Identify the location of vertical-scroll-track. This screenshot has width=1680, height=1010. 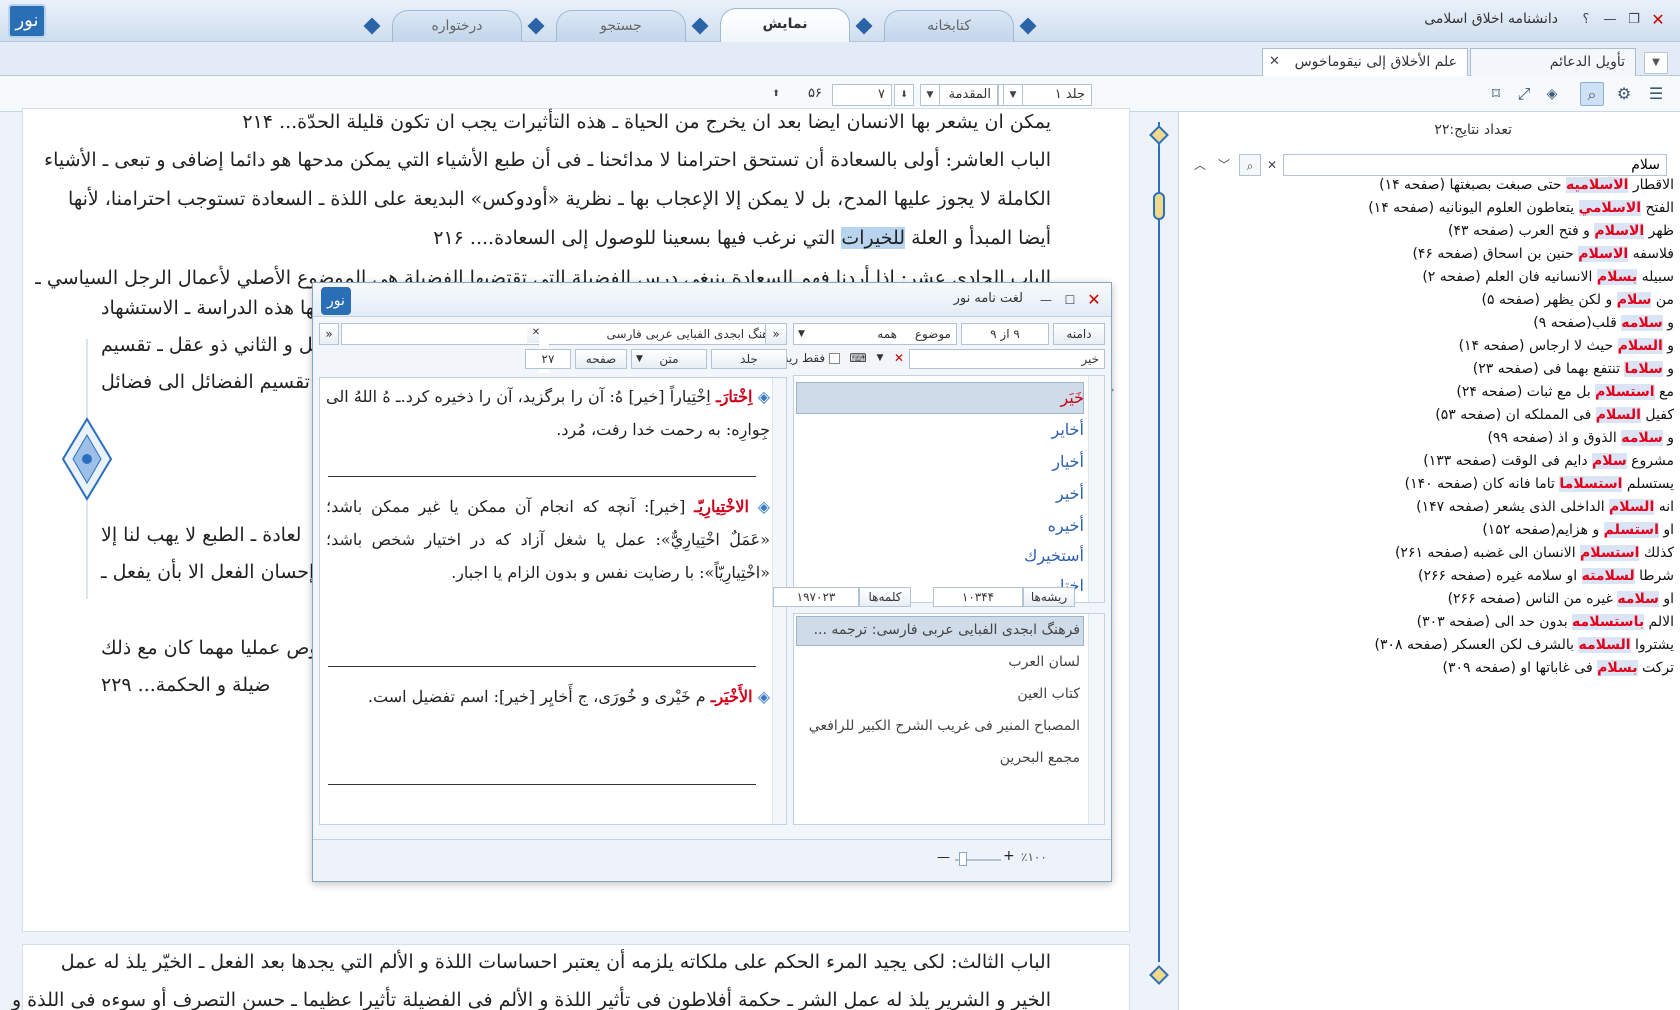
(1159, 542).